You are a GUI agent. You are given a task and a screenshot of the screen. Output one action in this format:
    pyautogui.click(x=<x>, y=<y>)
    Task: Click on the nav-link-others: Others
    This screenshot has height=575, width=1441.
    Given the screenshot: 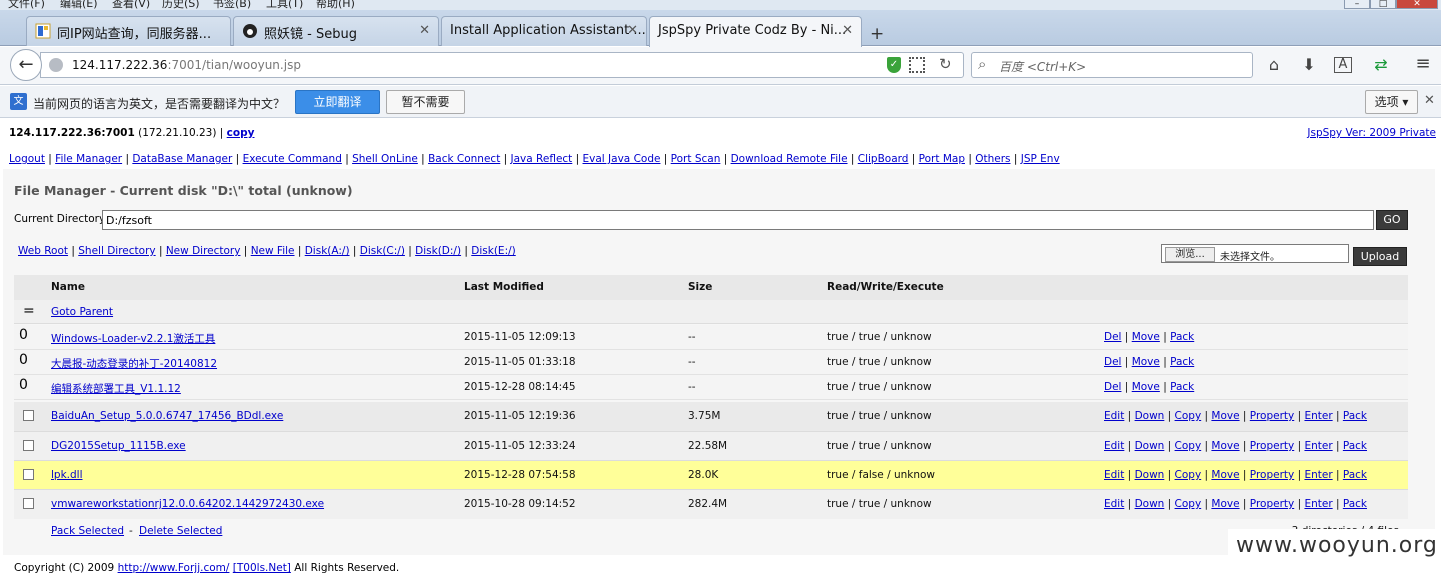 What is the action you would take?
    pyautogui.click(x=992, y=159)
    